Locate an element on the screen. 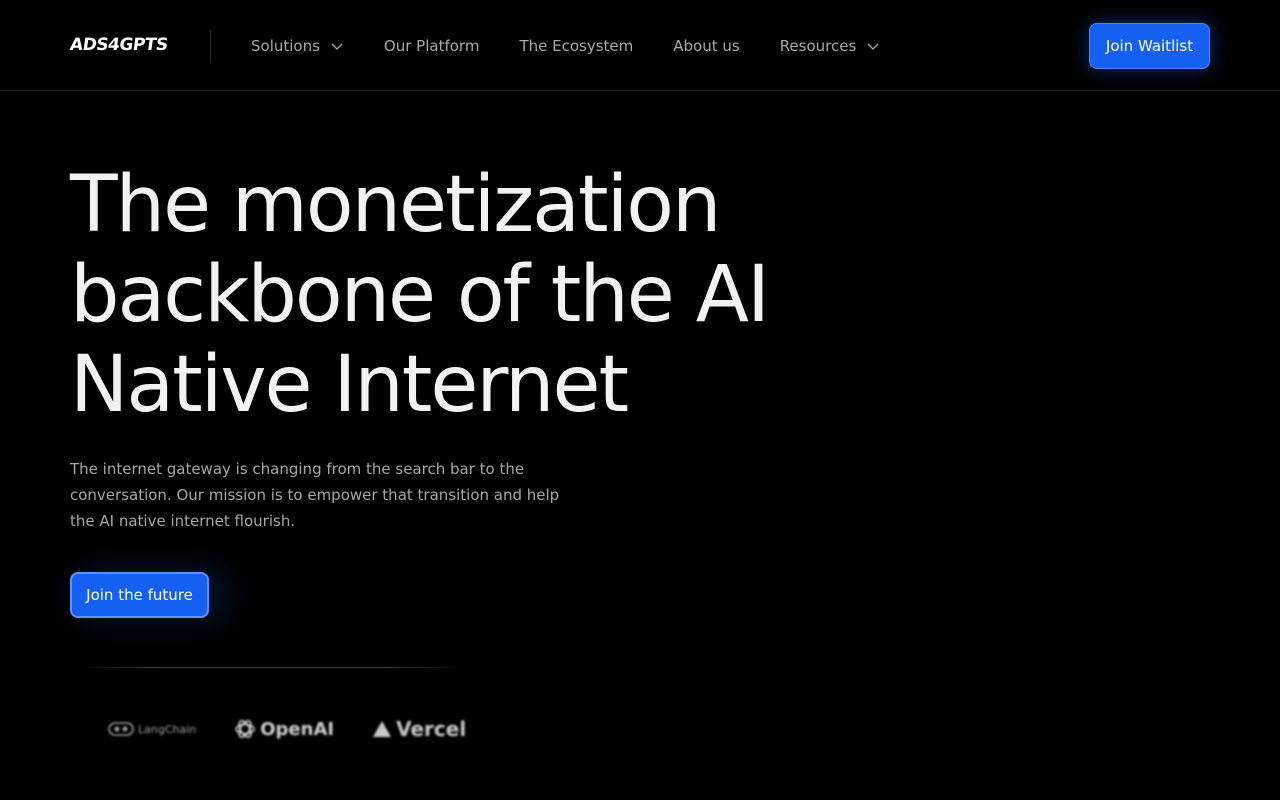  nav-item-solutions: Solutions is located at coordinates (297, 46).